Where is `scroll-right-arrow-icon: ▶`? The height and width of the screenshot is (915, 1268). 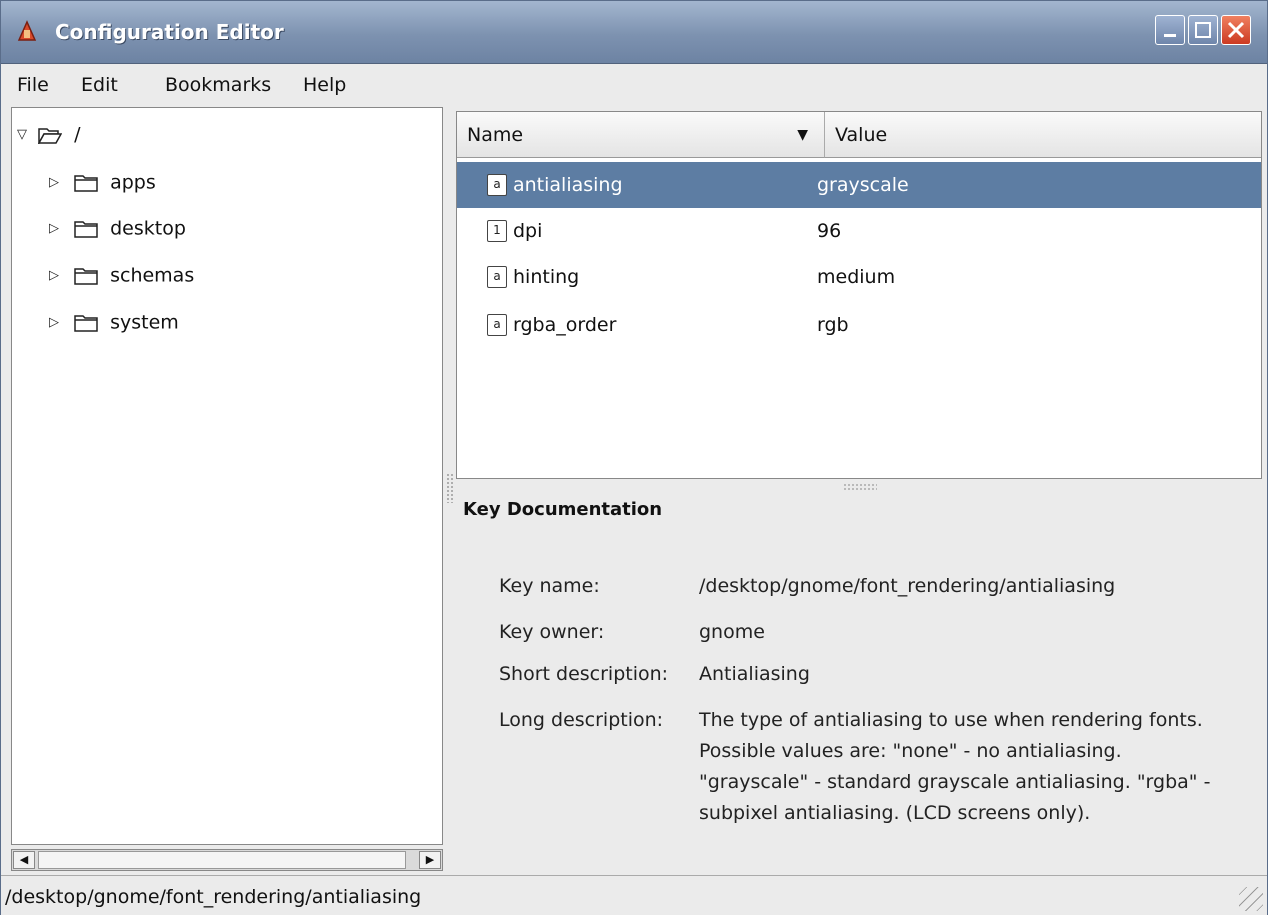 scroll-right-arrow-icon: ▶ is located at coordinates (430, 860).